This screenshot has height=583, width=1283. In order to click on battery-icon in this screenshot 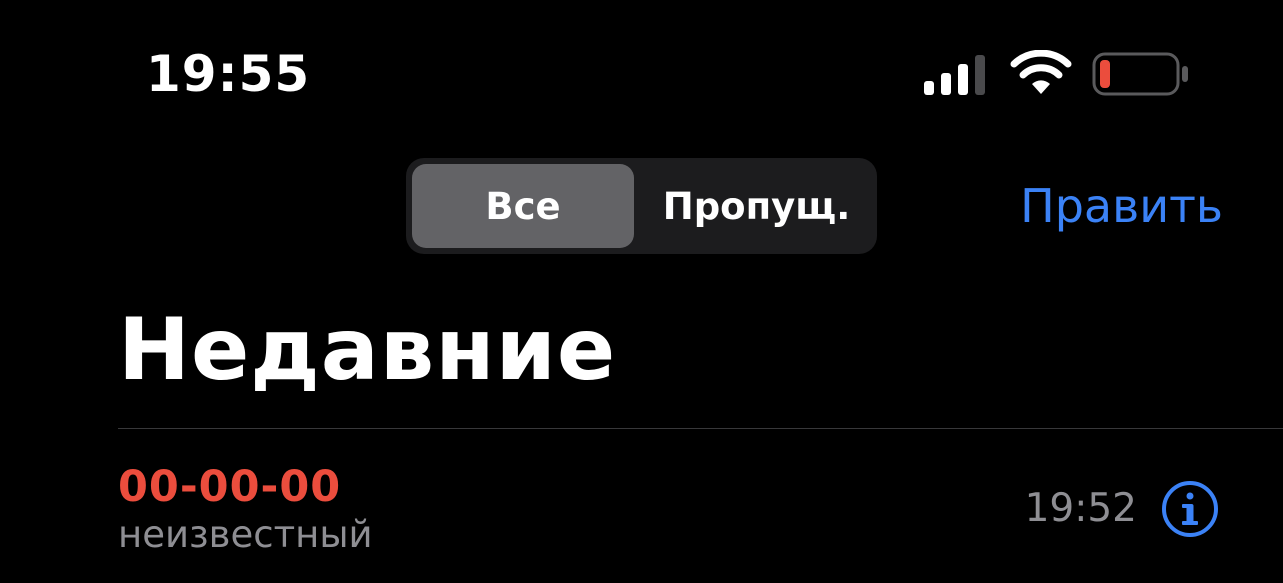, I will do `click(1140, 74)`.